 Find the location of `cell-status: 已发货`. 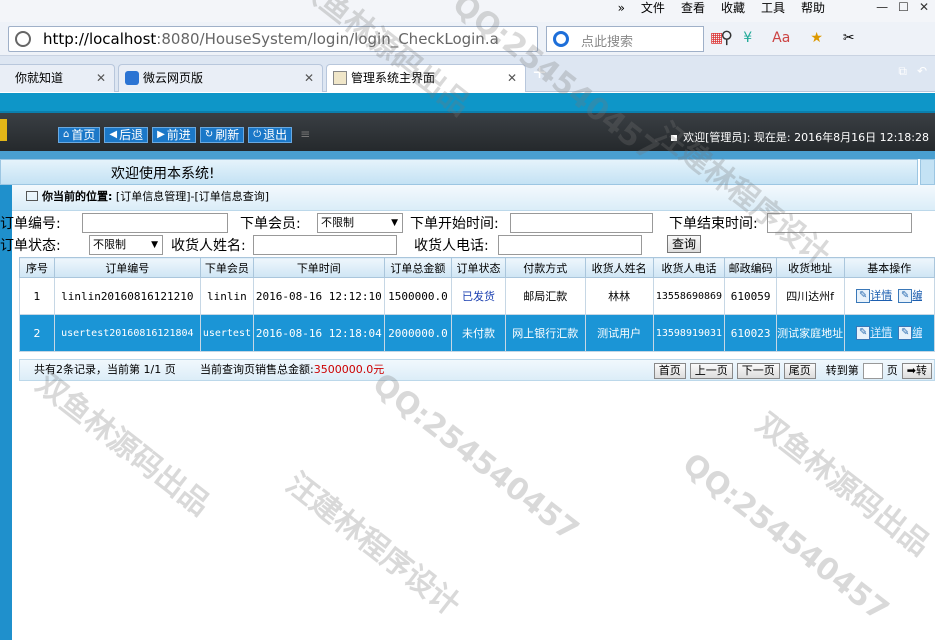

cell-status: 已发货 is located at coordinates (478, 296).